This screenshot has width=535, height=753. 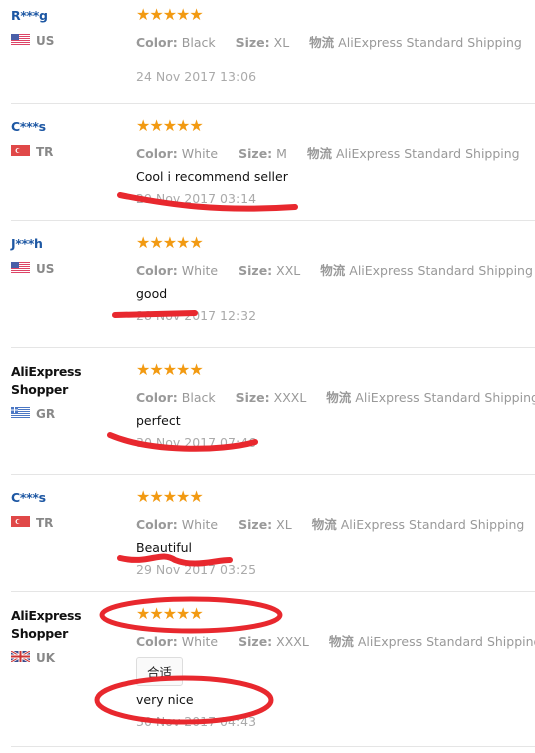 I want to click on review-date: 30 Nov 2017 07:46, so click(x=196, y=442).